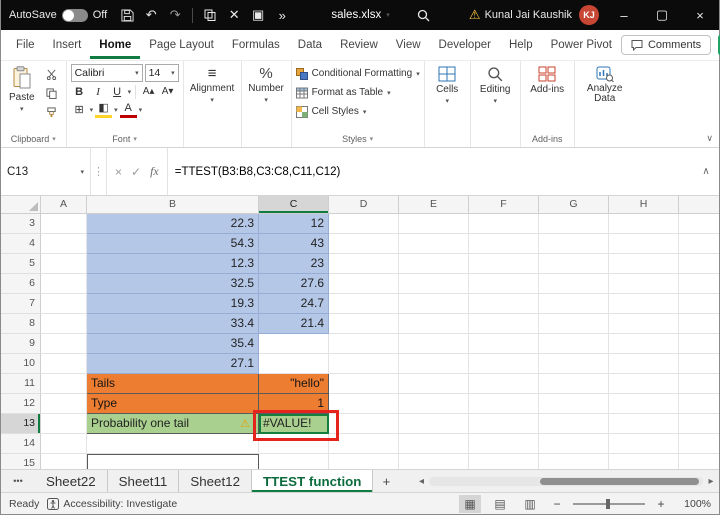 This screenshot has height=515, width=720. I want to click on zoom-in-button: +, so click(661, 504).